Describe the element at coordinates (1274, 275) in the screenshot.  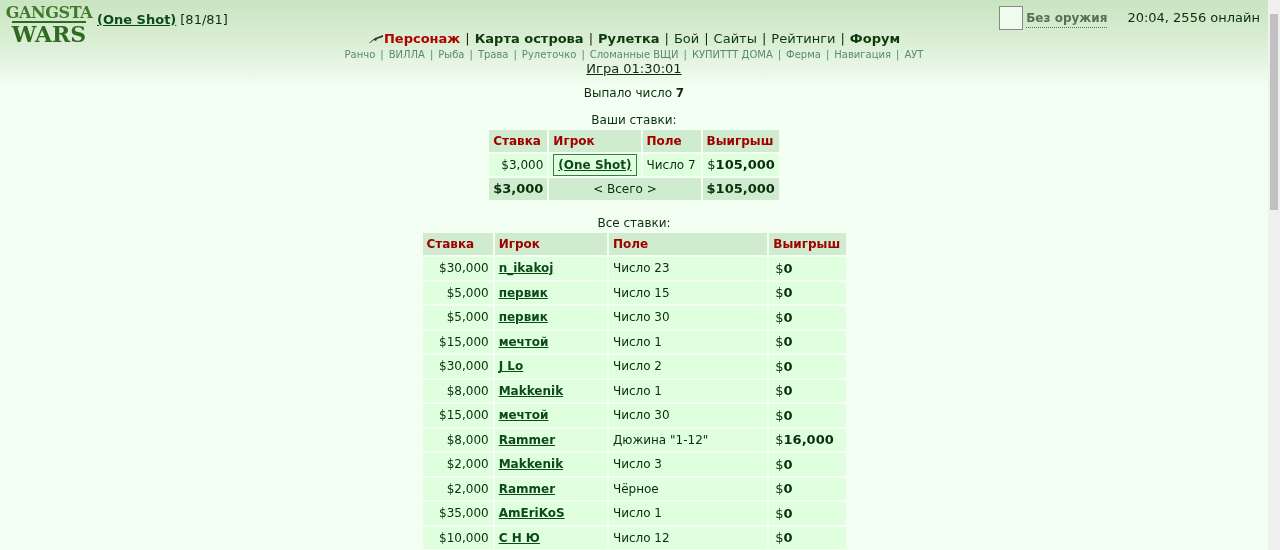
I see `scrollbar` at that location.